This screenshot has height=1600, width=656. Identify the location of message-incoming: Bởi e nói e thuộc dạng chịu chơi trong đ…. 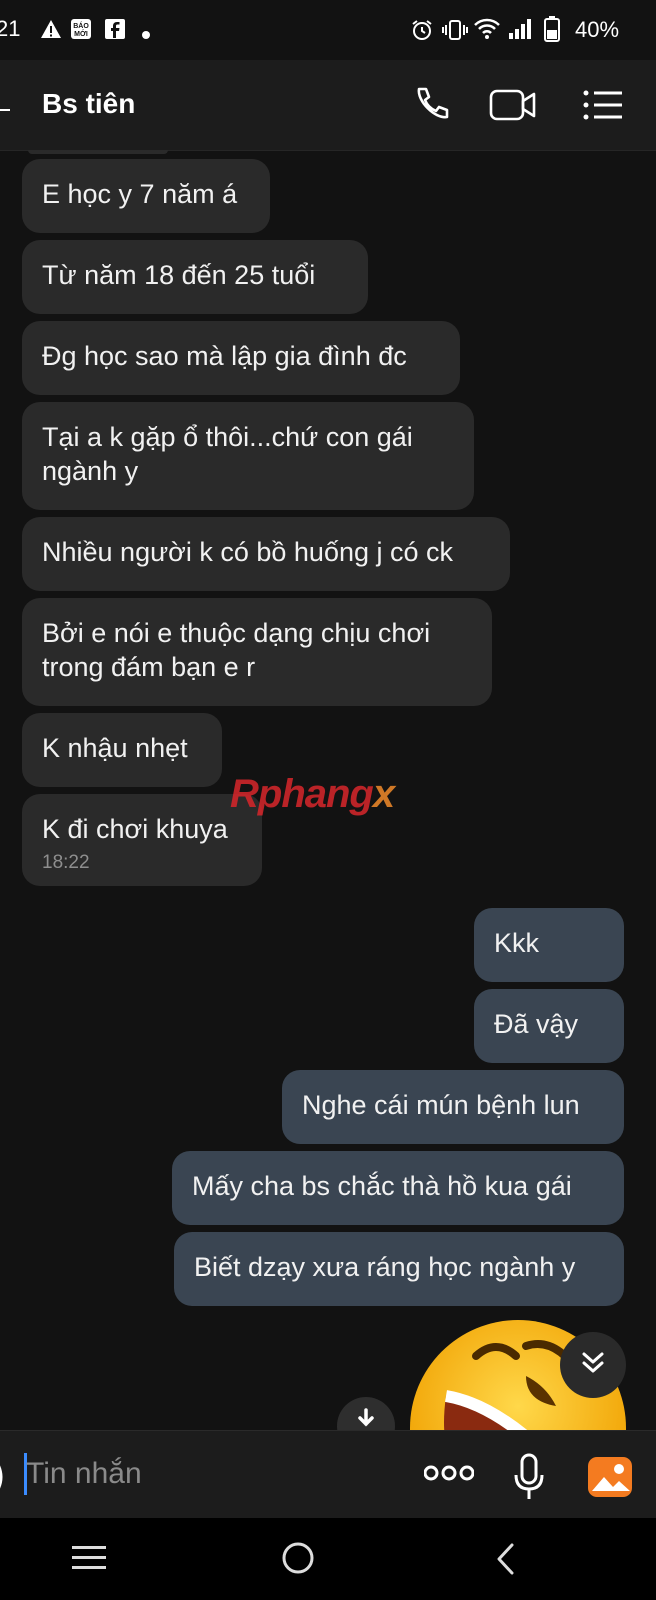
(257, 652).